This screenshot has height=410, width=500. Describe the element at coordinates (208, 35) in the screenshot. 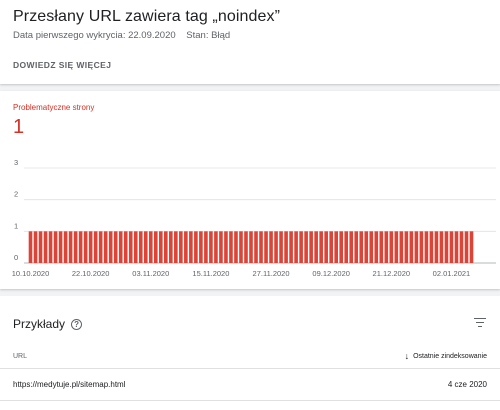

I see `status-label: Stan: Błąd` at that location.